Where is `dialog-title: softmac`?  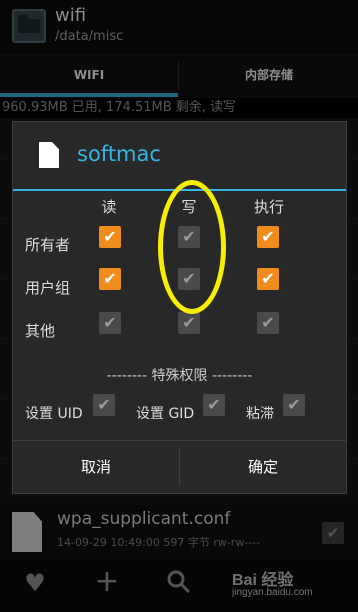 dialog-title: softmac is located at coordinates (119, 154).